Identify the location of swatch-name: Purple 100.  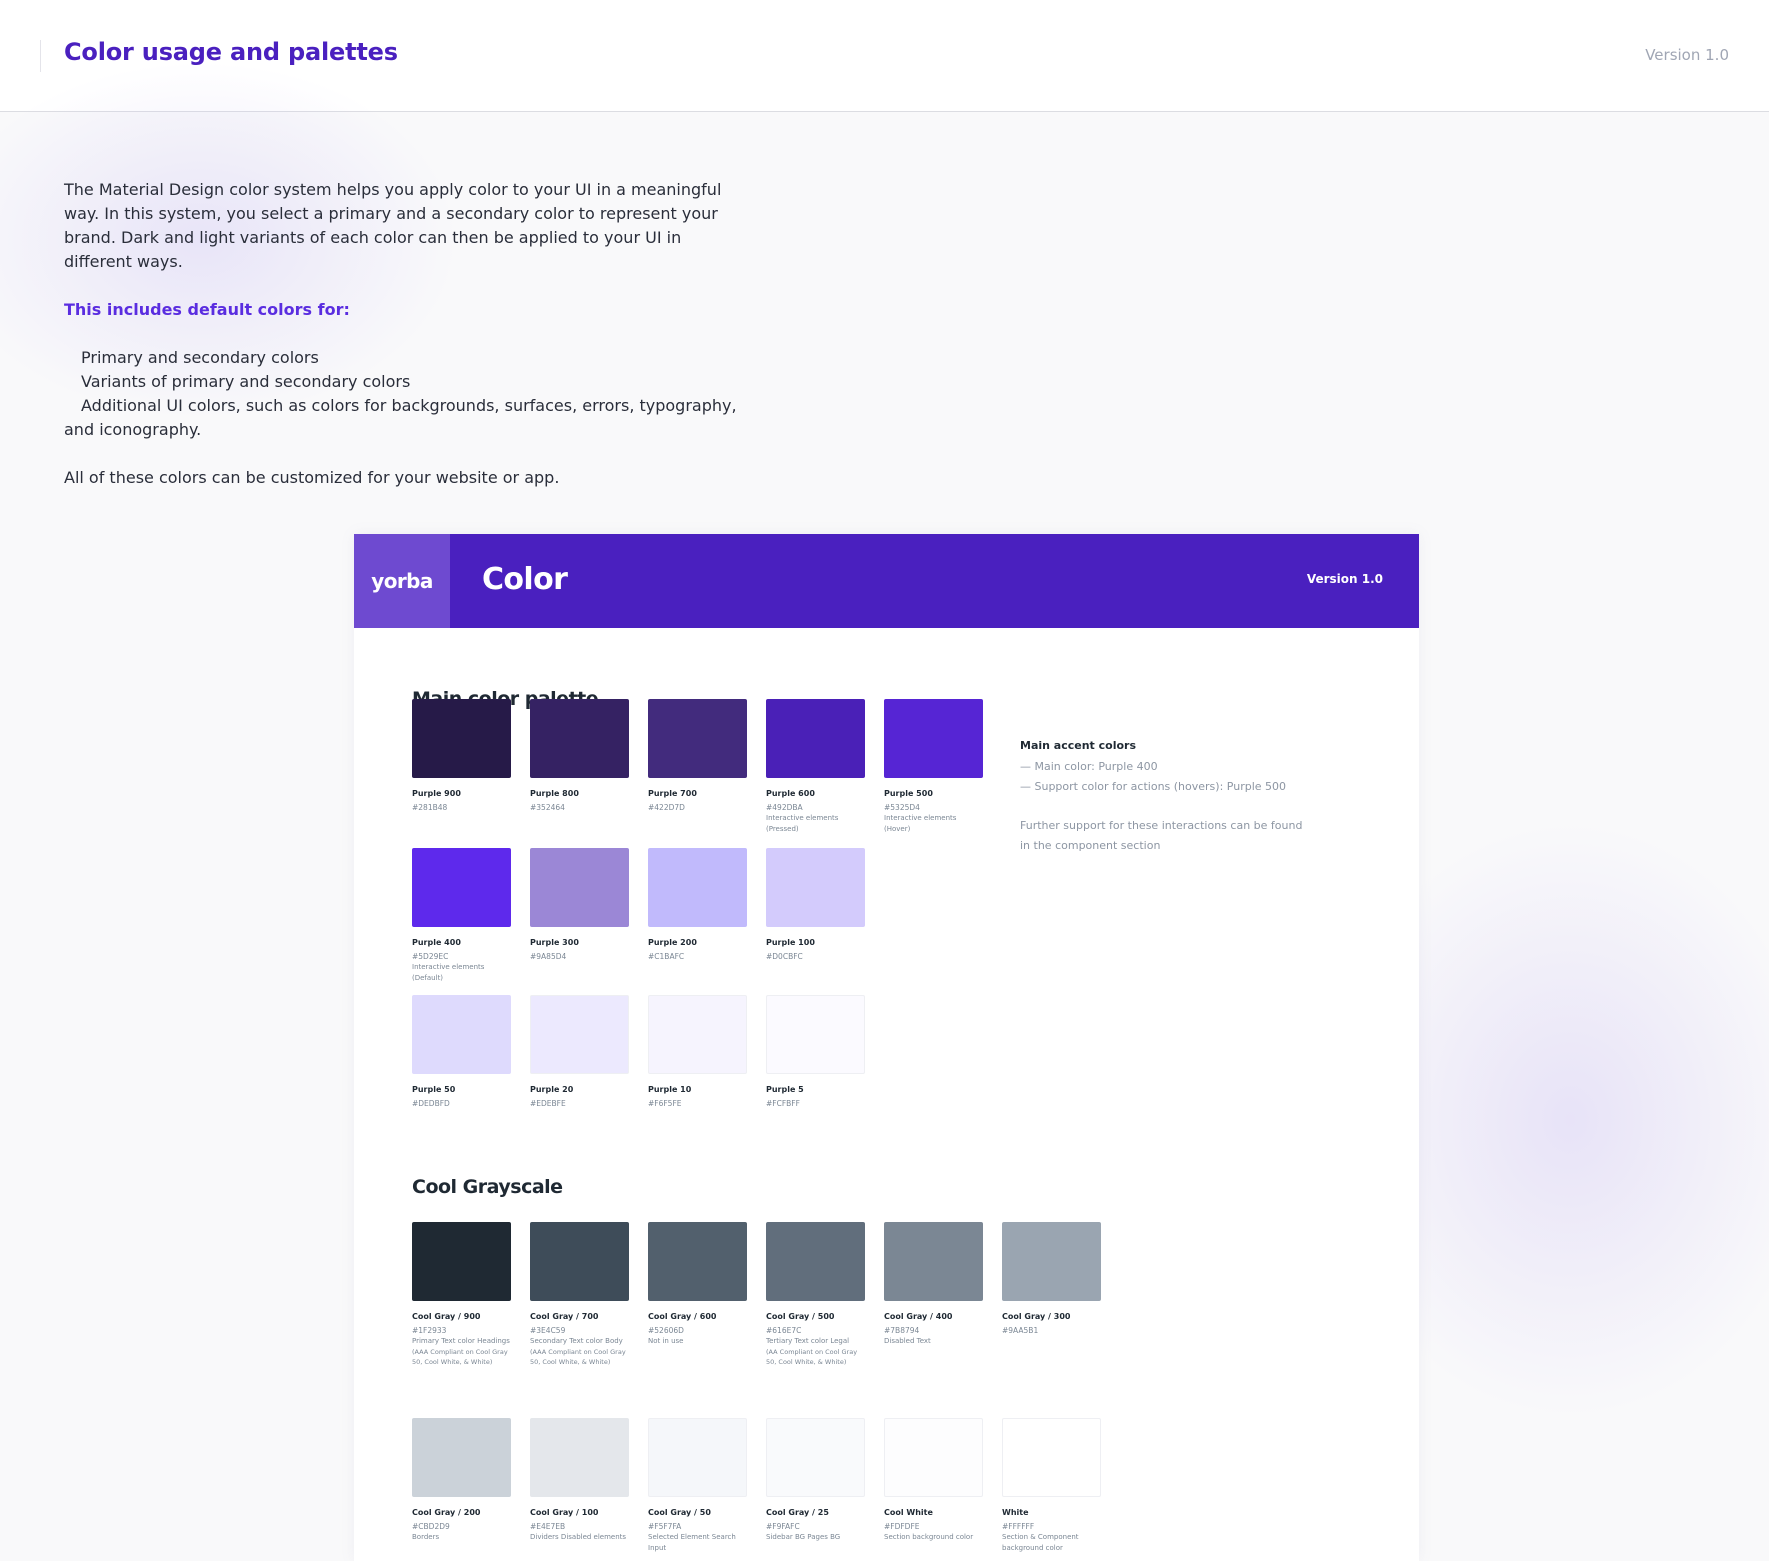
(790, 942).